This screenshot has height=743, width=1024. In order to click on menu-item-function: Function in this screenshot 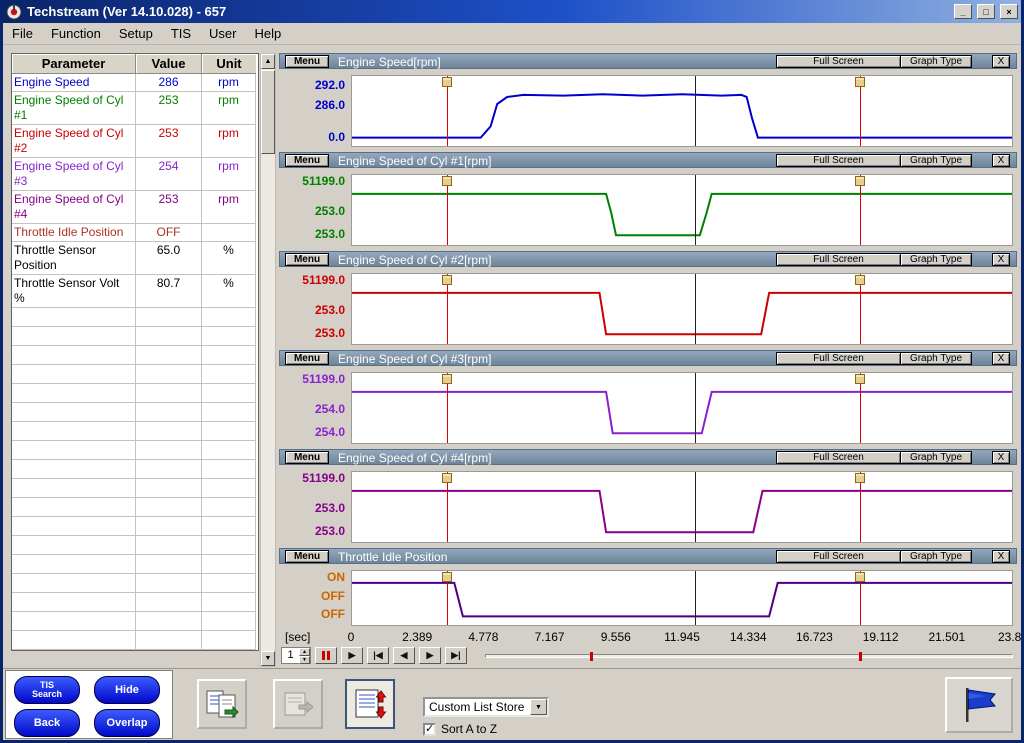, I will do `click(76, 33)`.